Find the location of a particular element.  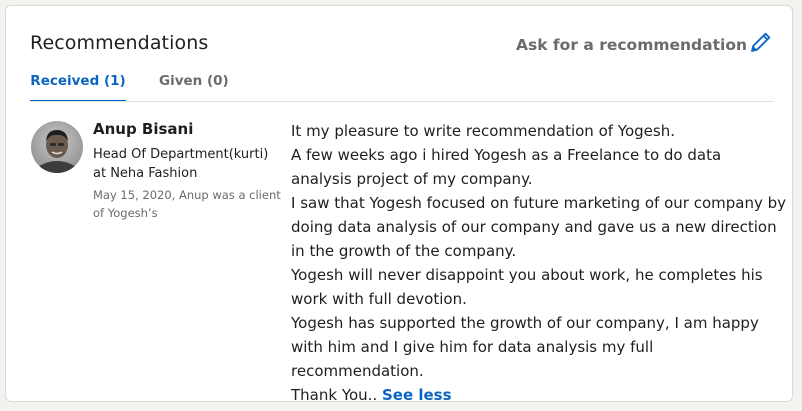

ask-recommendation-link: Ask for a recommendation is located at coordinates (631, 45).